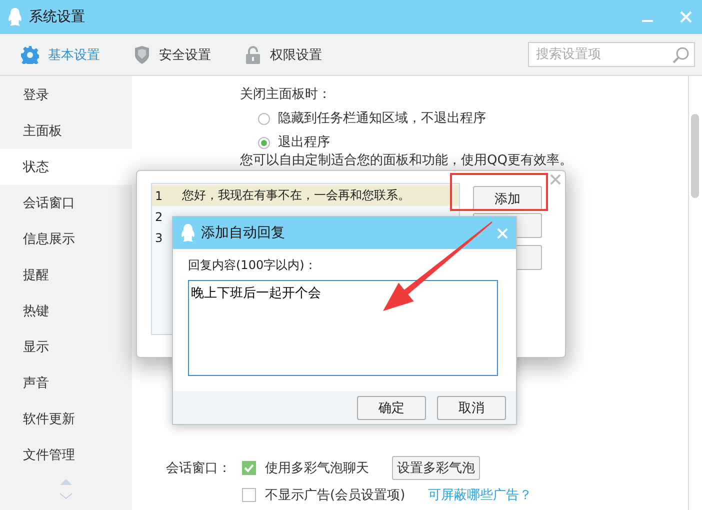 The width and height of the screenshot is (702, 510). I want to click on sidebar-item: 声音, so click(66, 383).